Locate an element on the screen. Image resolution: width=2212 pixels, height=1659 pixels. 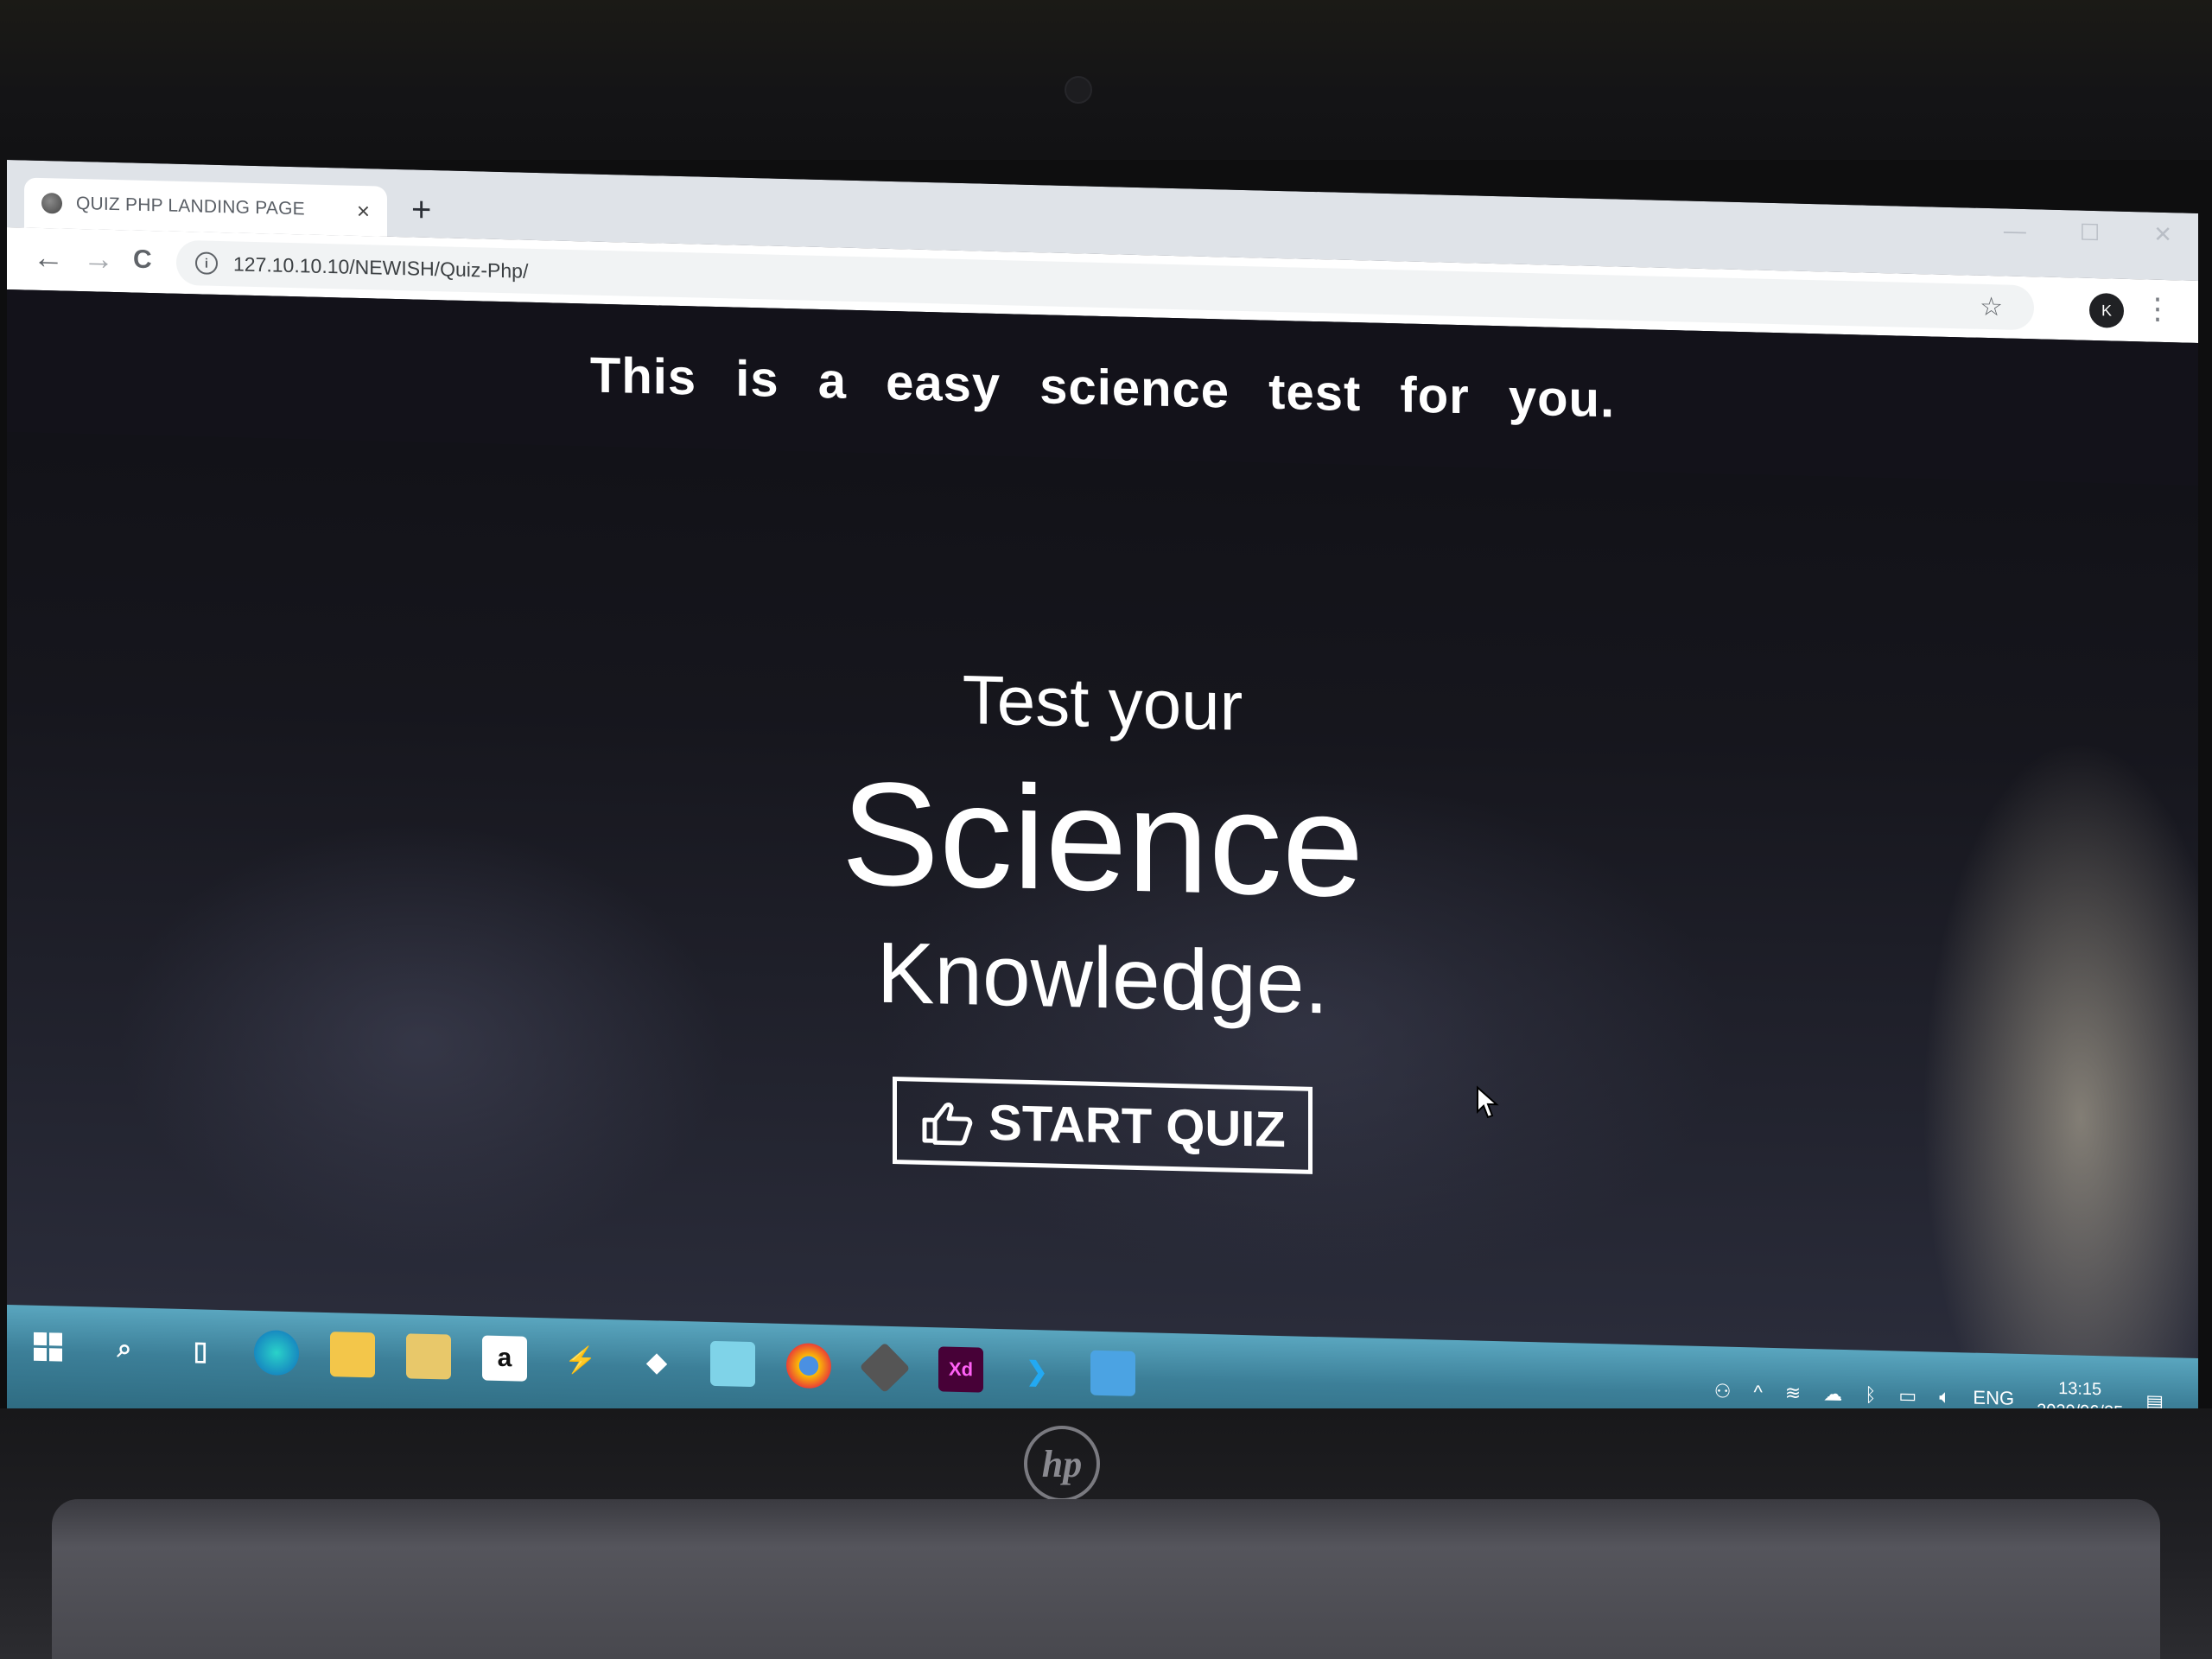
language-indicator: ENG is located at coordinates (1993, 1398).